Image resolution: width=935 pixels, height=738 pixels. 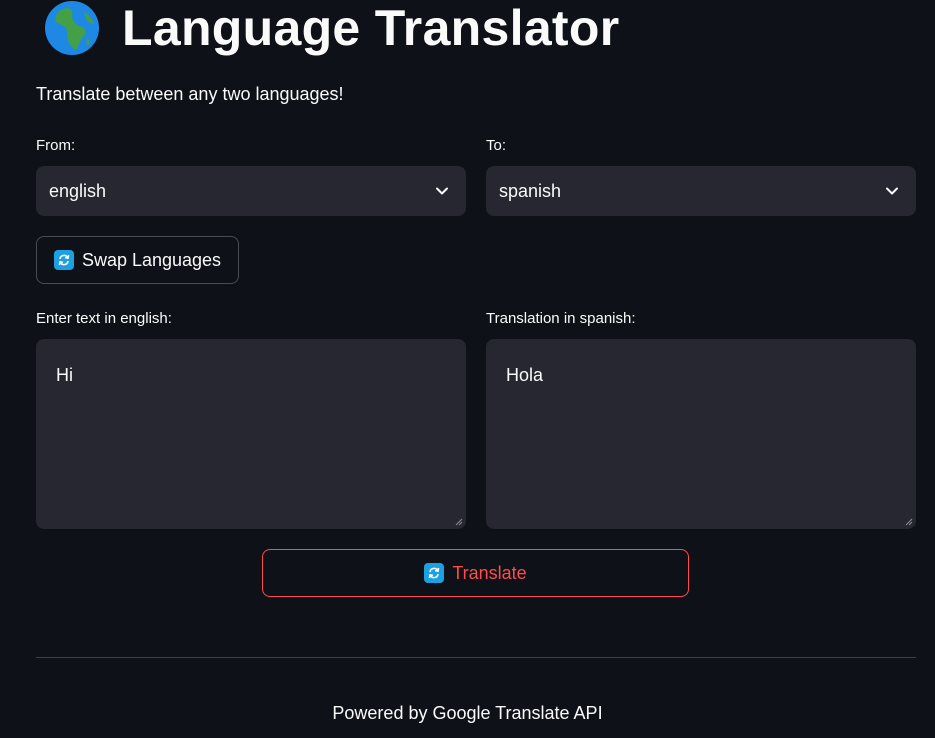 What do you see at coordinates (476, 657) in the screenshot?
I see `footer-divider` at bounding box center [476, 657].